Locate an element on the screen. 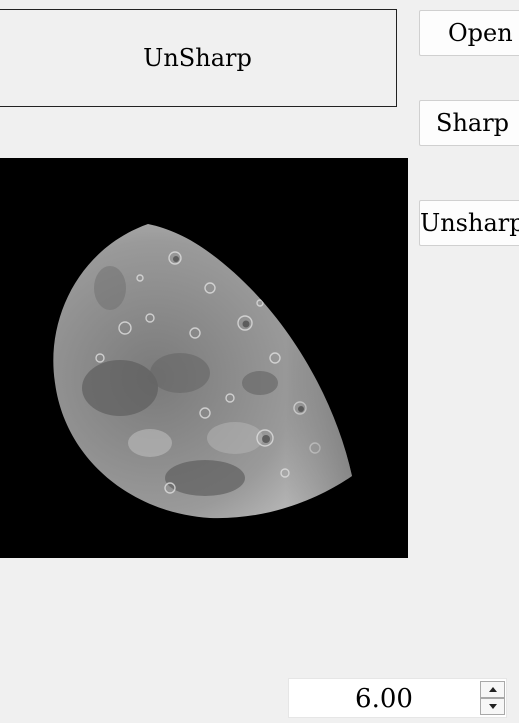 The height and width of the screenshot is (723, 519). open-button: Open is located at coordinates (469, 33).